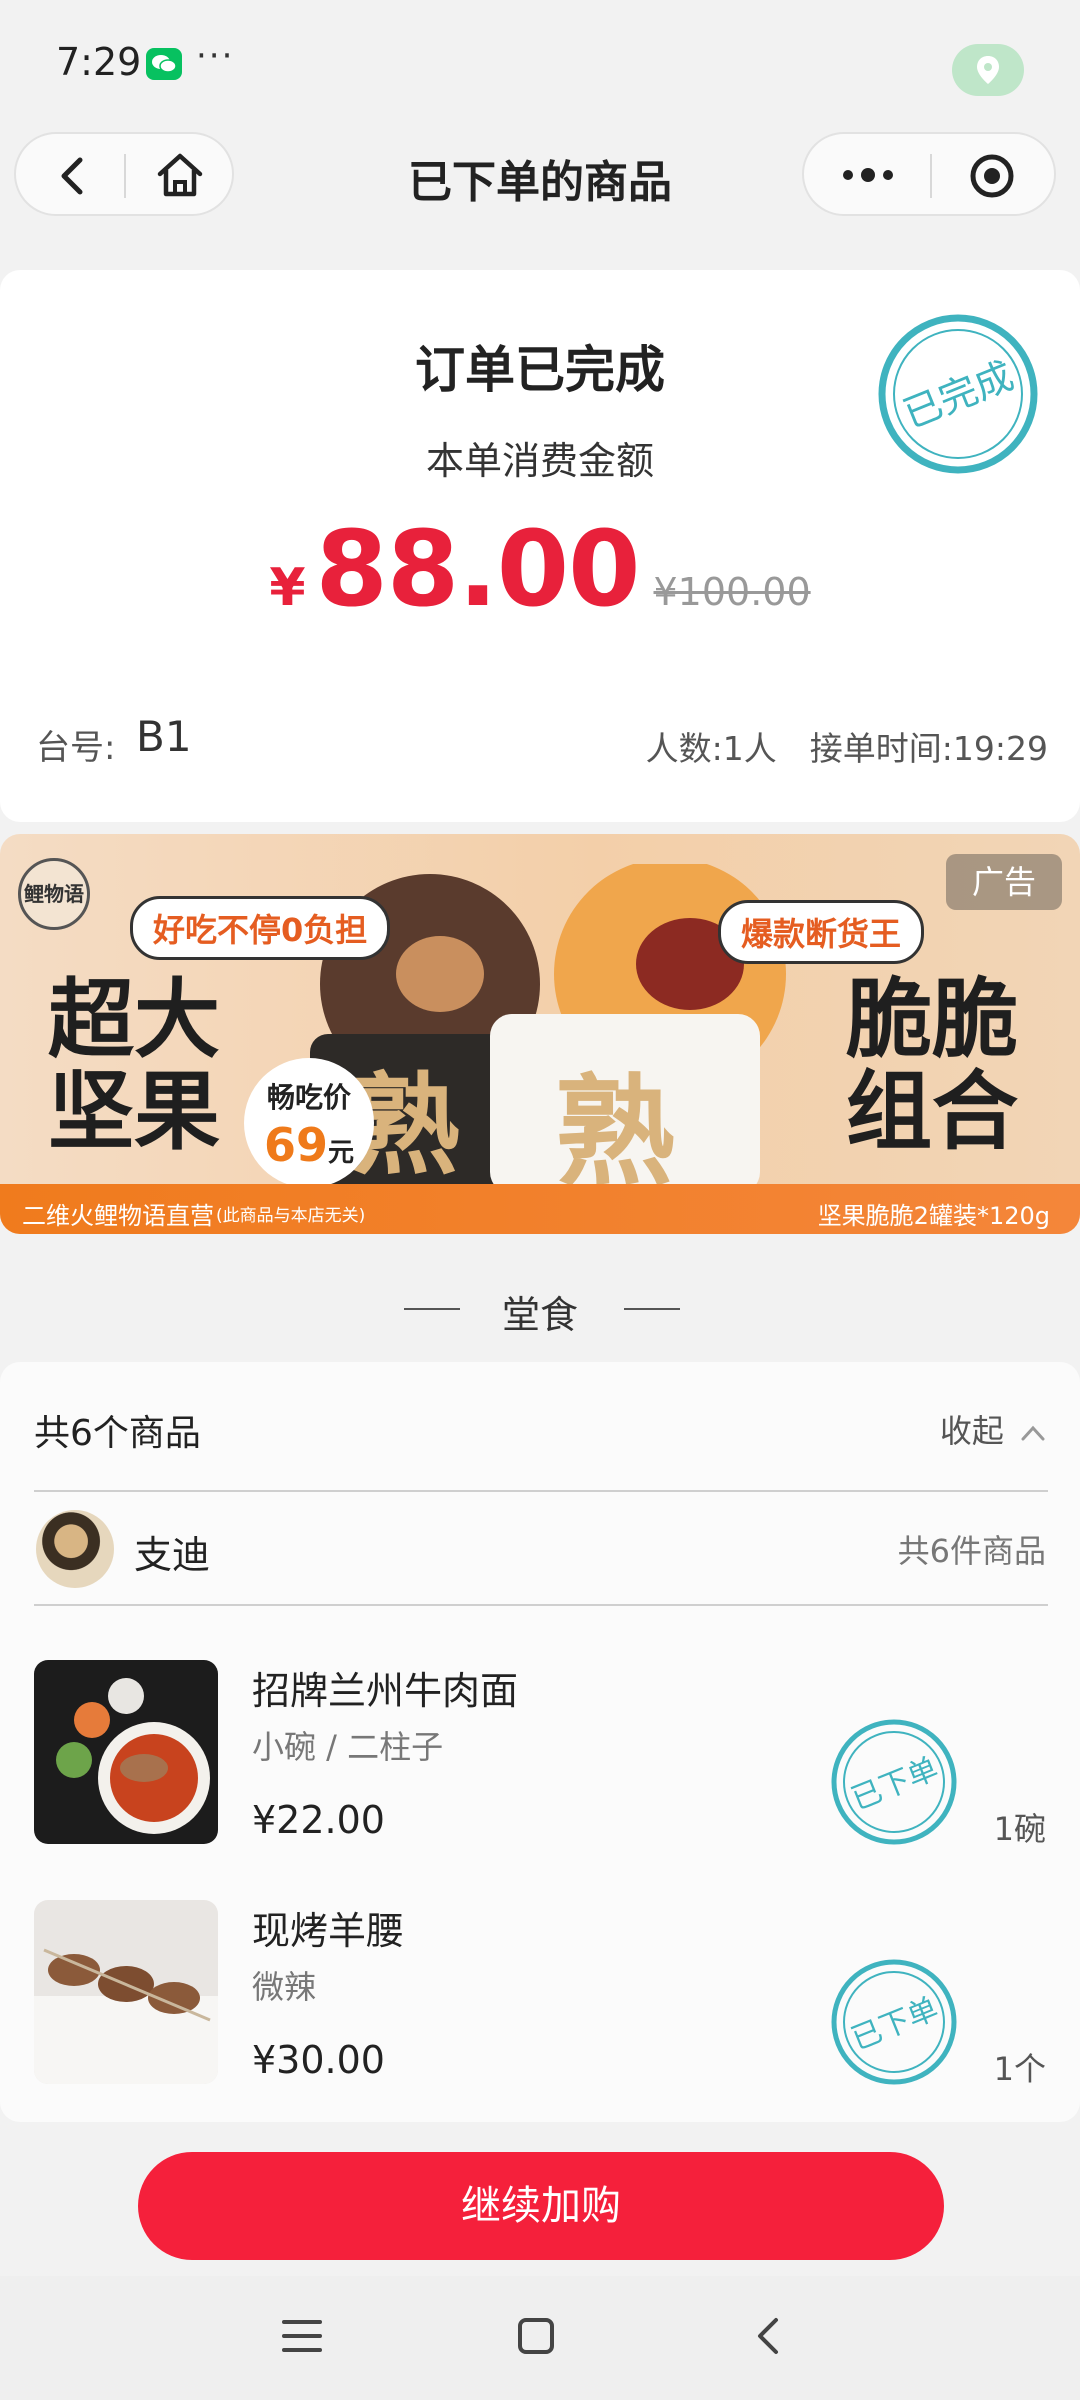 The height and width of the screenshot is (2400, 1080). What do you see at coordinates (302, 2336) in the screenshot?
I see `menu-icon` at bounding box center [302, 2336].